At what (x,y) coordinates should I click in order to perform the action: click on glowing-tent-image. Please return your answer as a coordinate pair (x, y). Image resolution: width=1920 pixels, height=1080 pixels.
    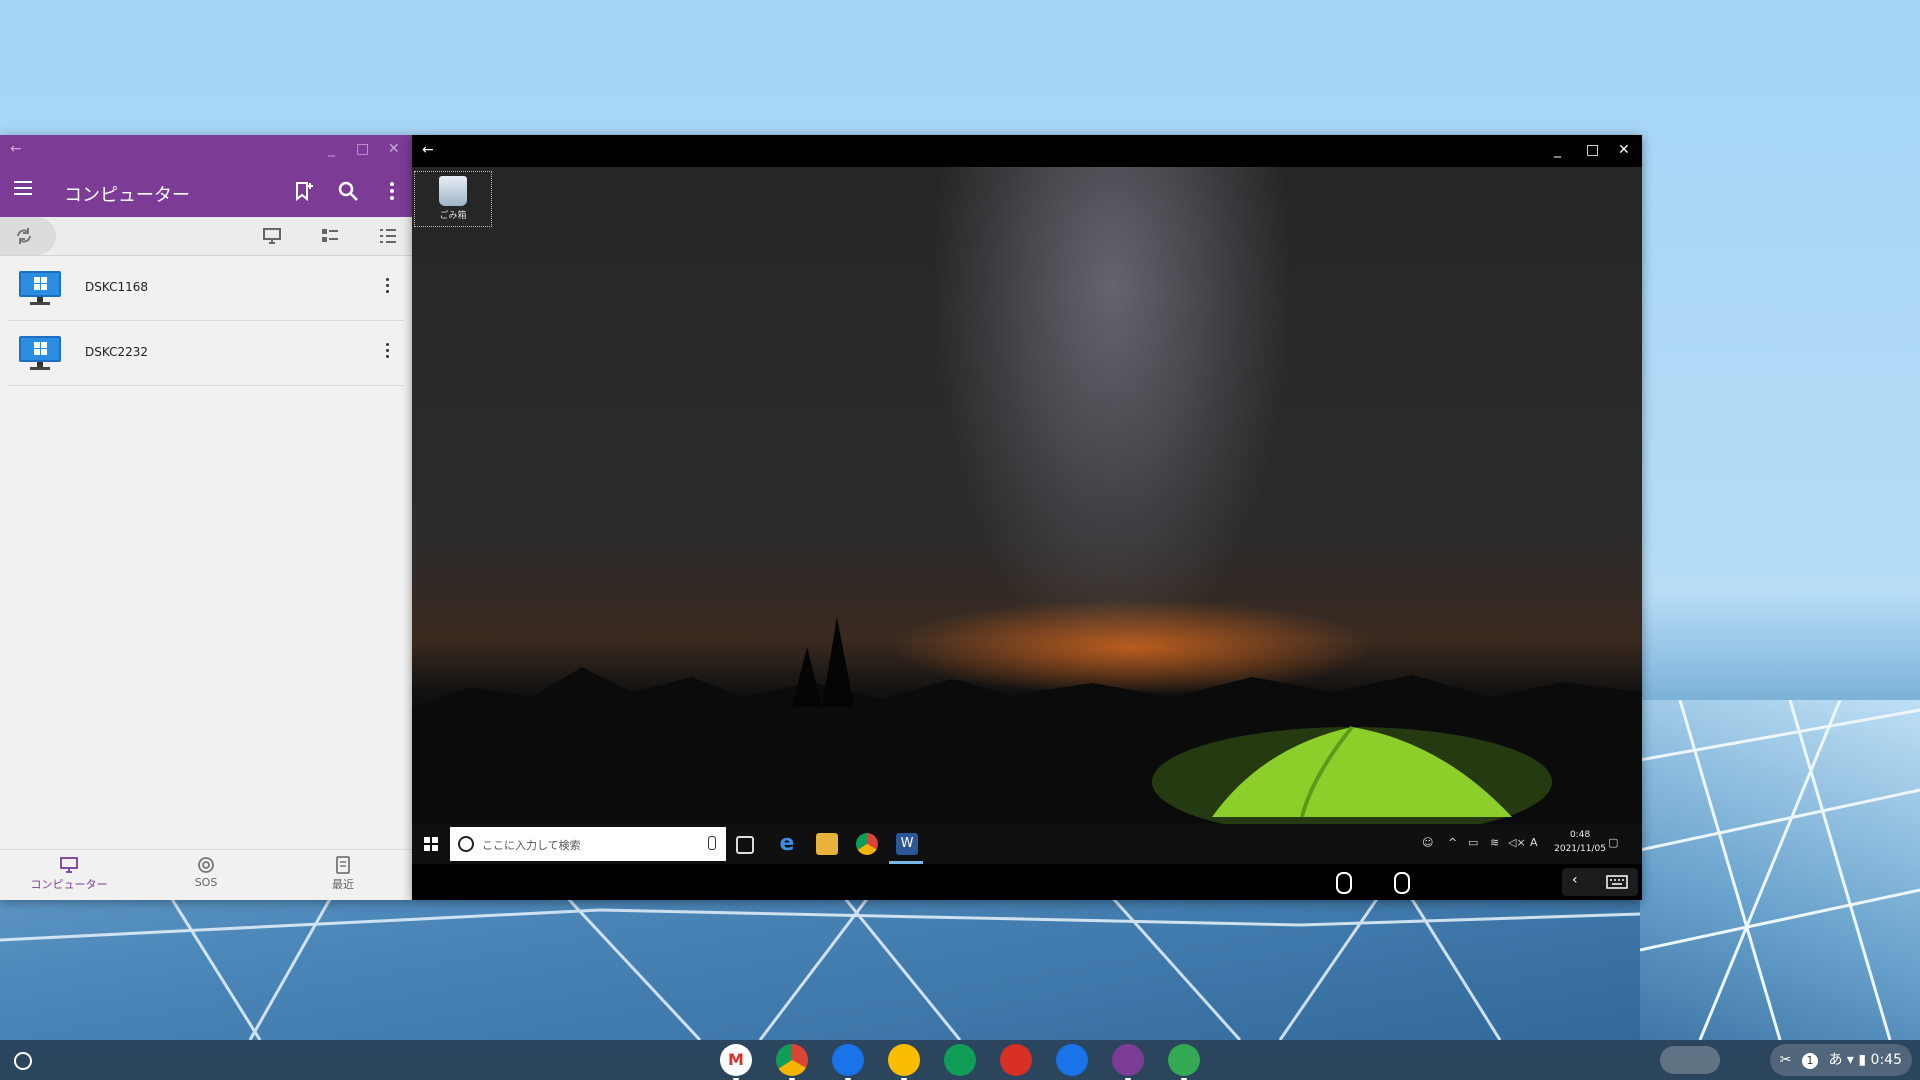
    Looking at the image, I should click on (1352, 774).